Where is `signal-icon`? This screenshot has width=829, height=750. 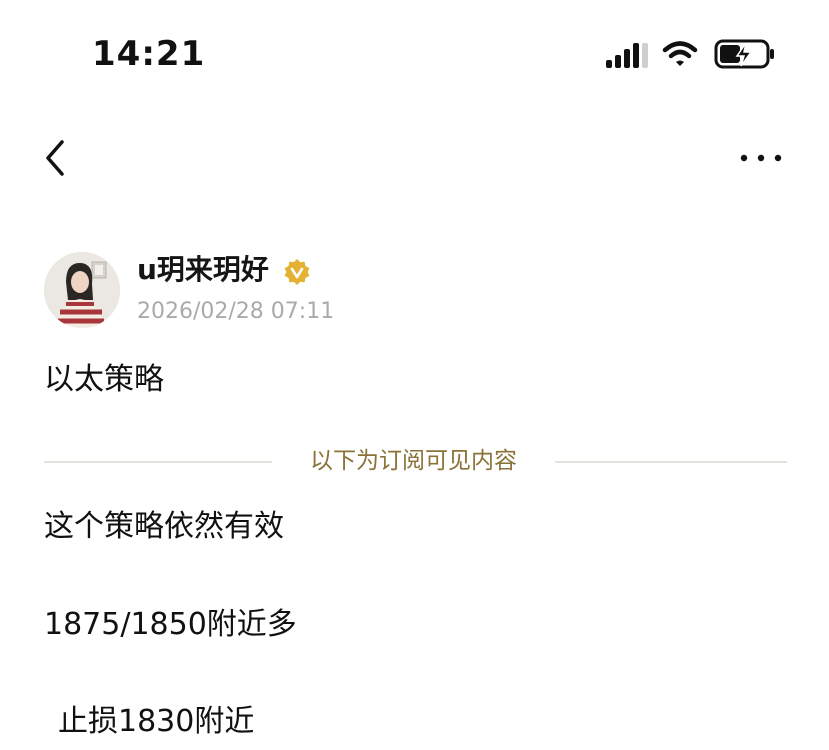
signal-icon is located at coordinates (627, 55).